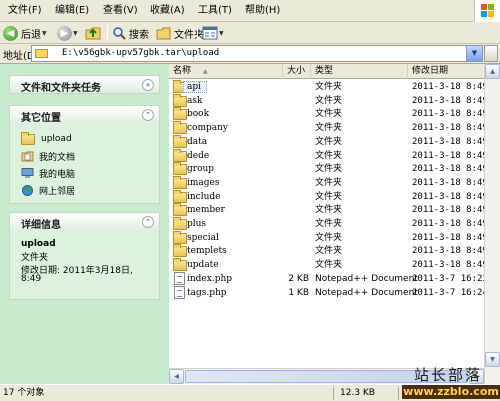  I want to click on watermark-url: www.zzblo.com, so click(451, 392).